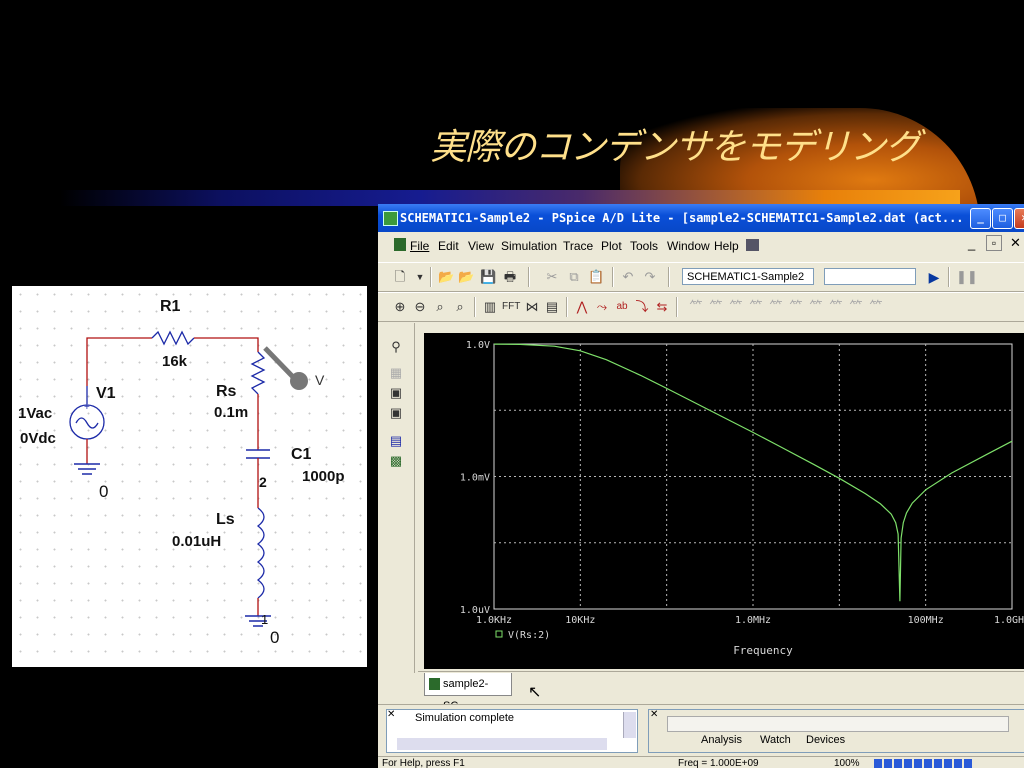  Describe the element at coordinates (696, 307) in the screenshot. I see `cursor-peak-icon: ⺮` at that location.